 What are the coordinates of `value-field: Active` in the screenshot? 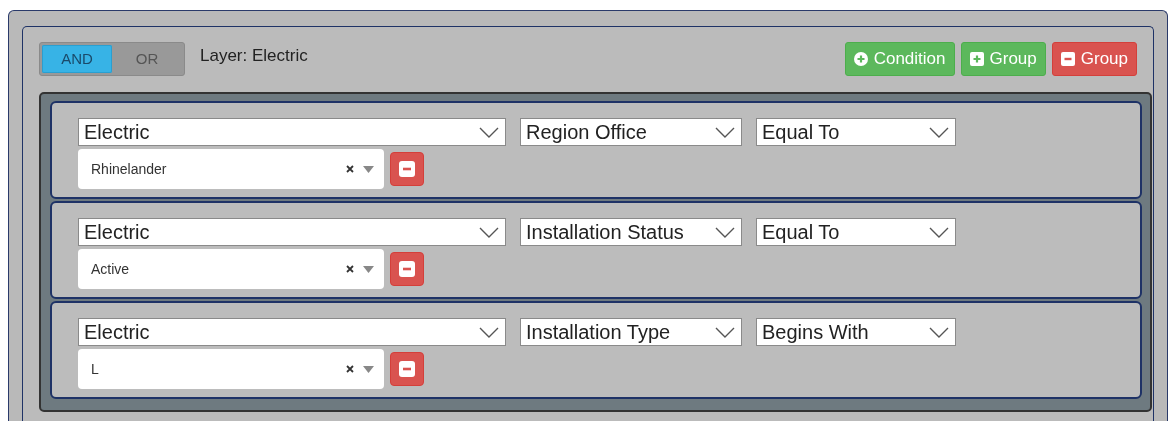 It's located at (231, 269).